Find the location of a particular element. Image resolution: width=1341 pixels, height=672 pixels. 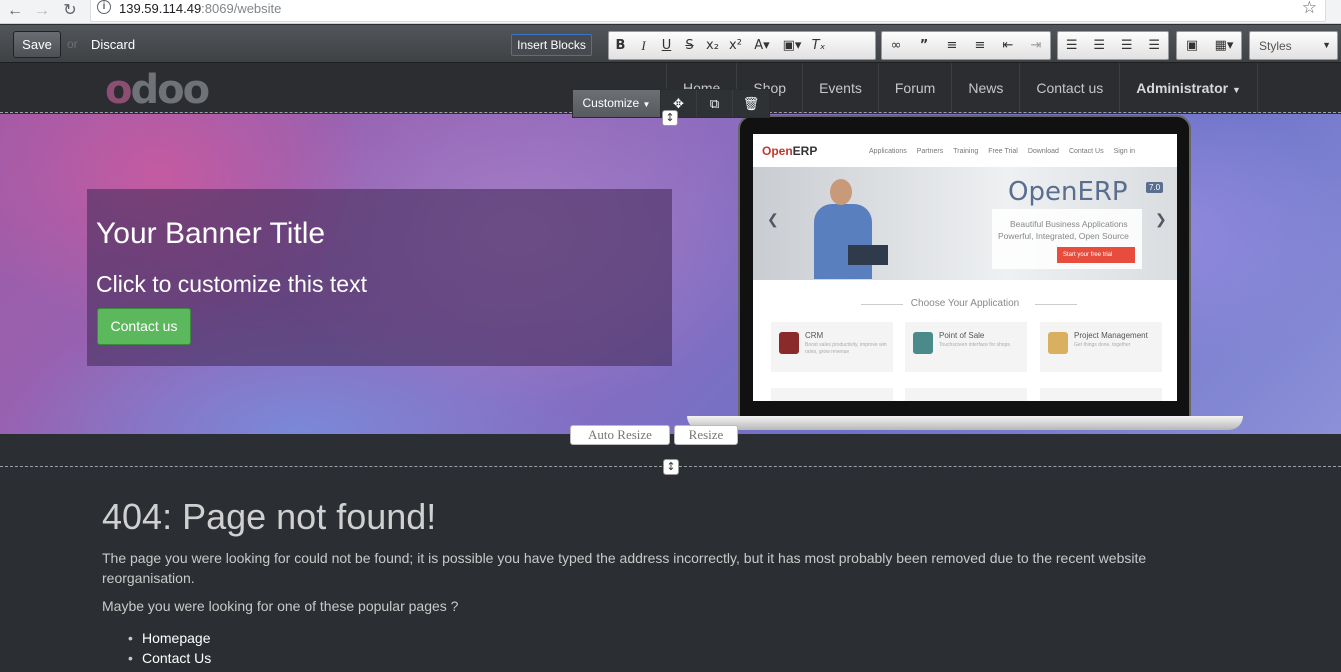

align-center-icon: ☰ is located at coordinates (1100, 45).